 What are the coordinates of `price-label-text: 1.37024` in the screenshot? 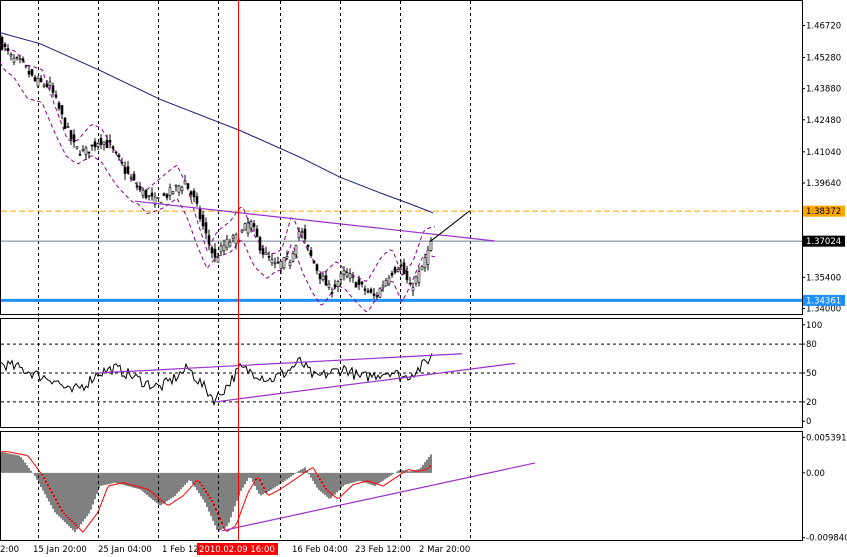 It's located at (823, 242).